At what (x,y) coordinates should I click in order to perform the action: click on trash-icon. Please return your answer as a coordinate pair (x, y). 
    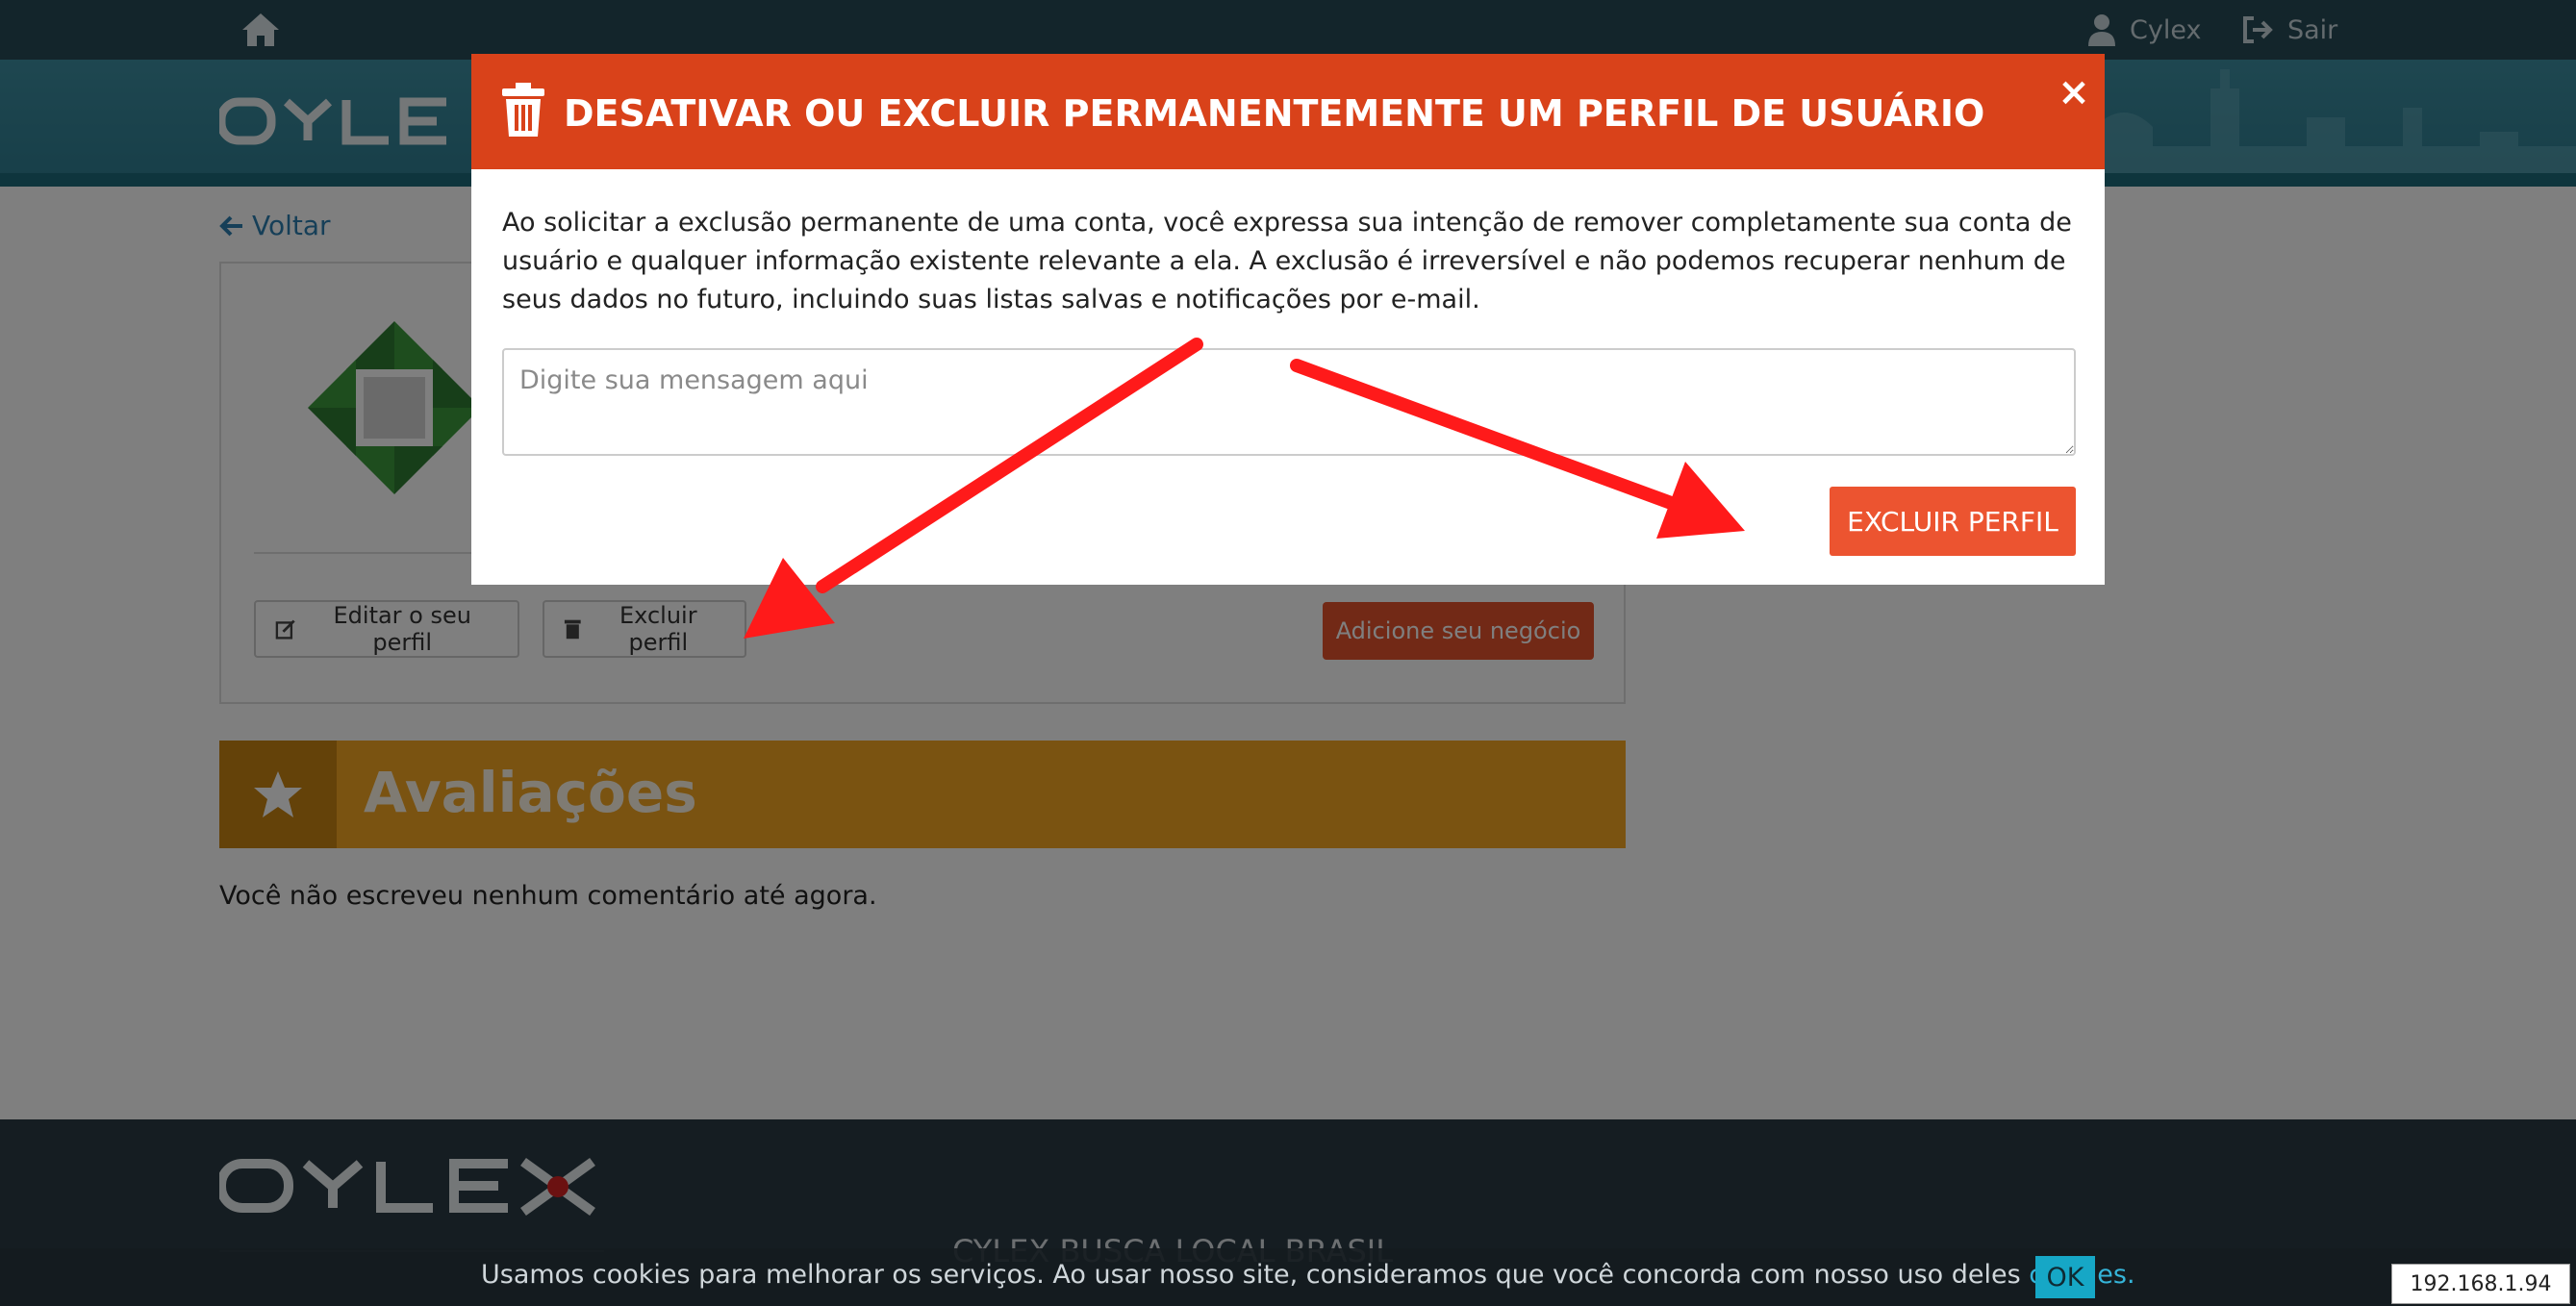
    Looking at the image, I should click on (523, 110).